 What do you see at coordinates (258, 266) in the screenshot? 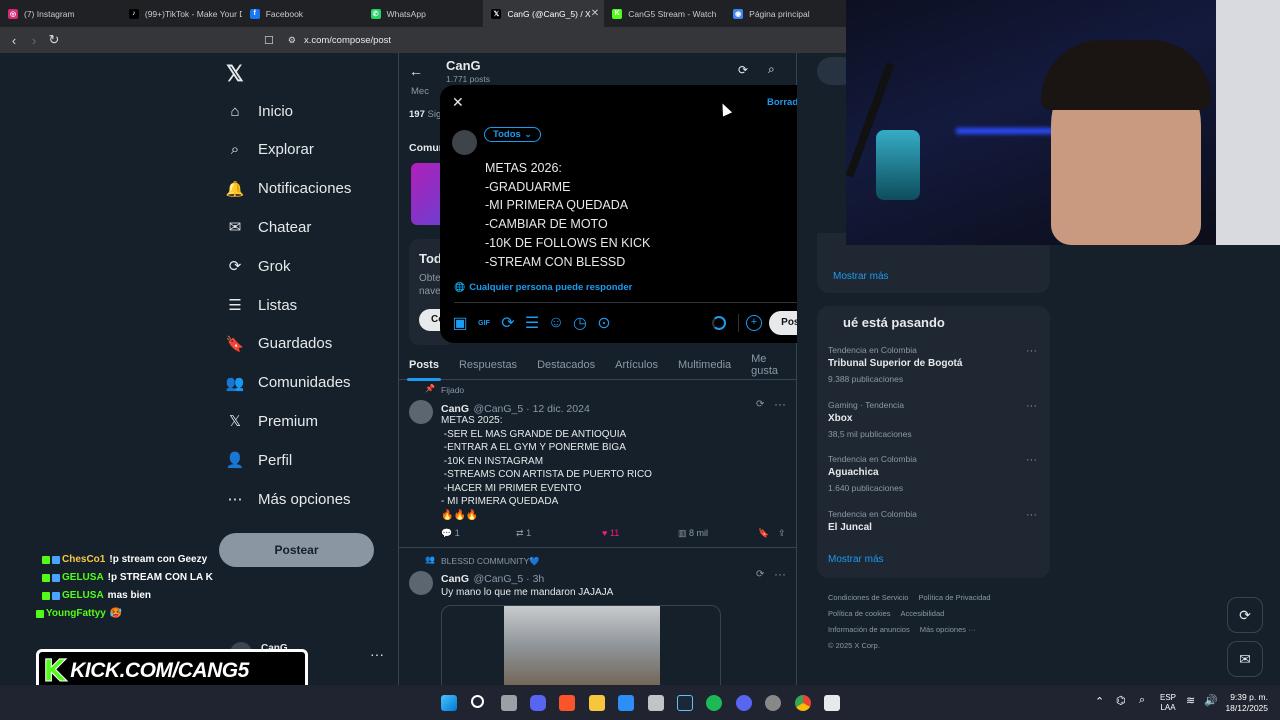
I see `sidebar-item-grok: ⟳ Grok` at bounding box center [258, 266].